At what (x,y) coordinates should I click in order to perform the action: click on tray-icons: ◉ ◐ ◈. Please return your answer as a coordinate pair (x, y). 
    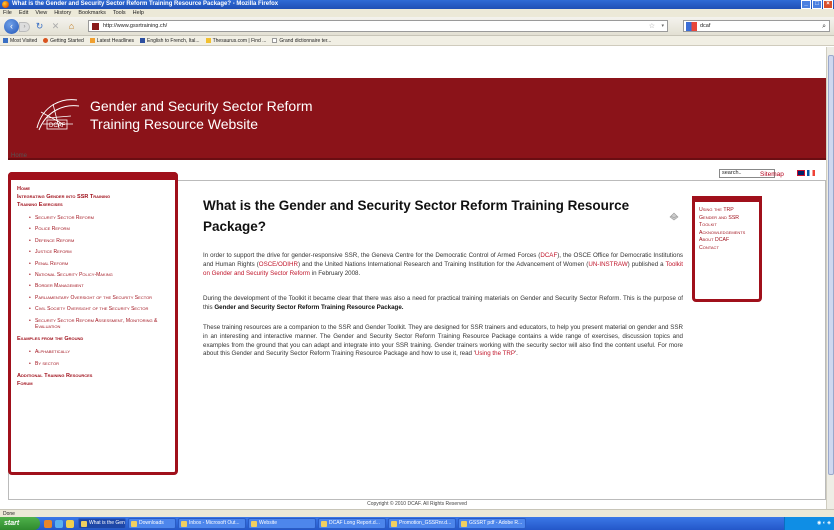
    Looking at the image, I should click on (824, 523).